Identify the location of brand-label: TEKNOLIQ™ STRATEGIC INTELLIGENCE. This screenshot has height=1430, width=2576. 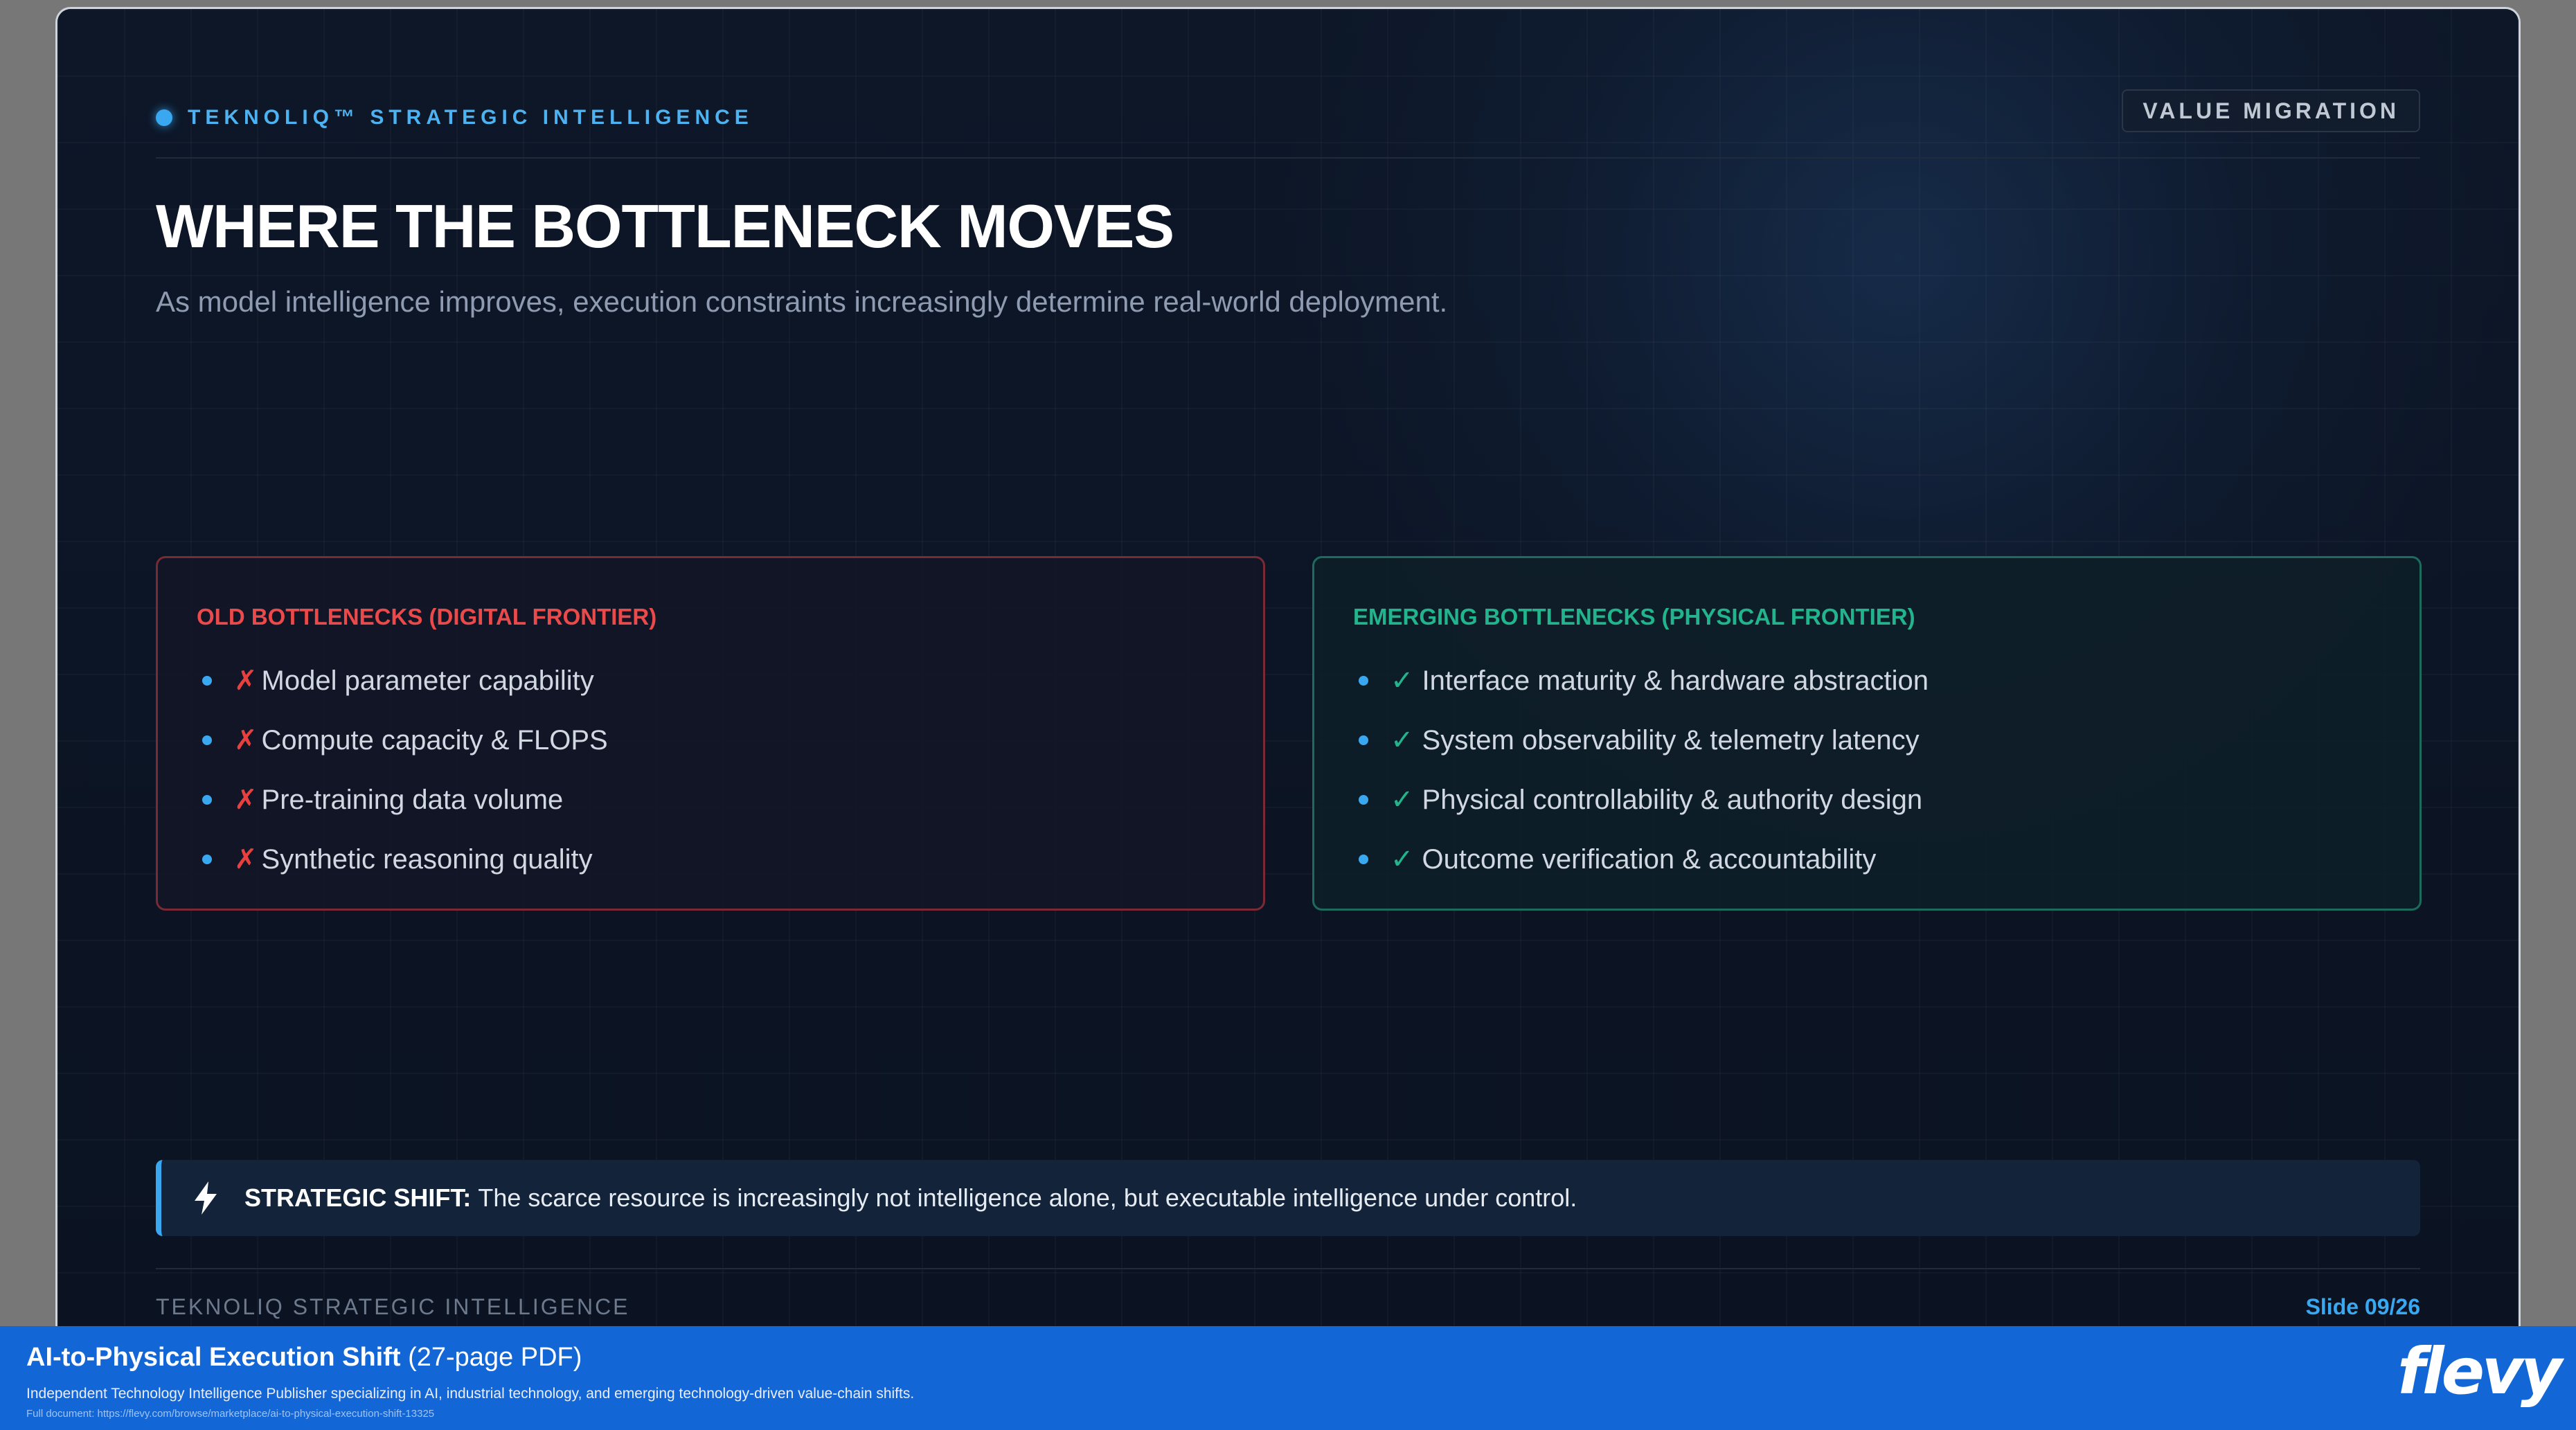
(471, 117).